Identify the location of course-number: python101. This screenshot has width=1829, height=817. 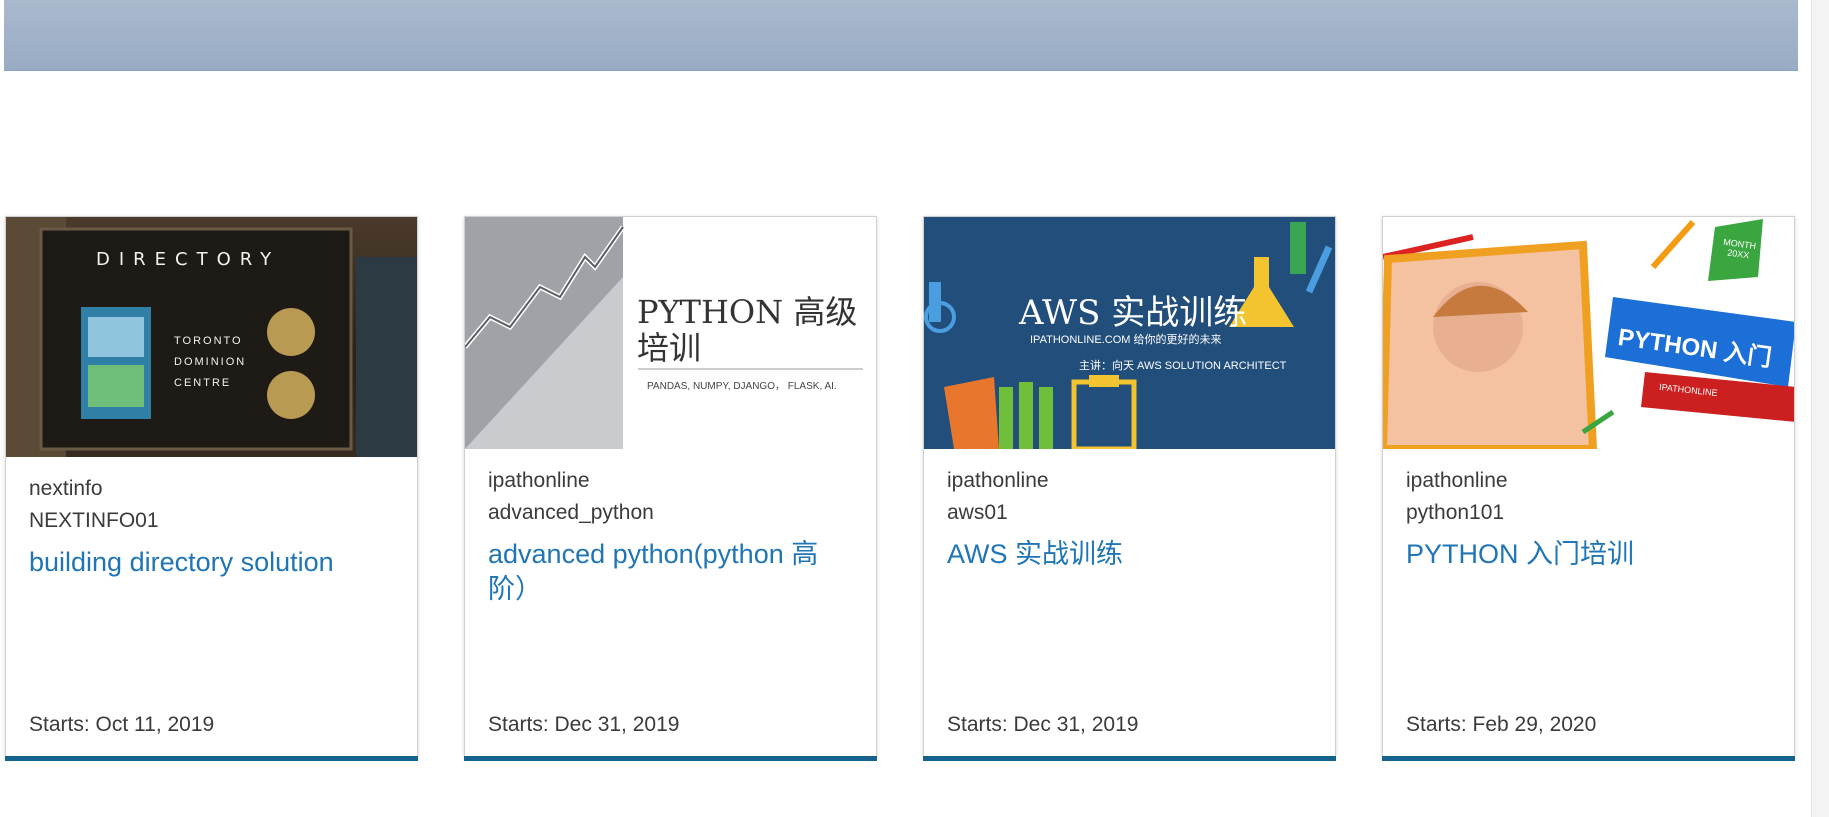
(1455, 512).